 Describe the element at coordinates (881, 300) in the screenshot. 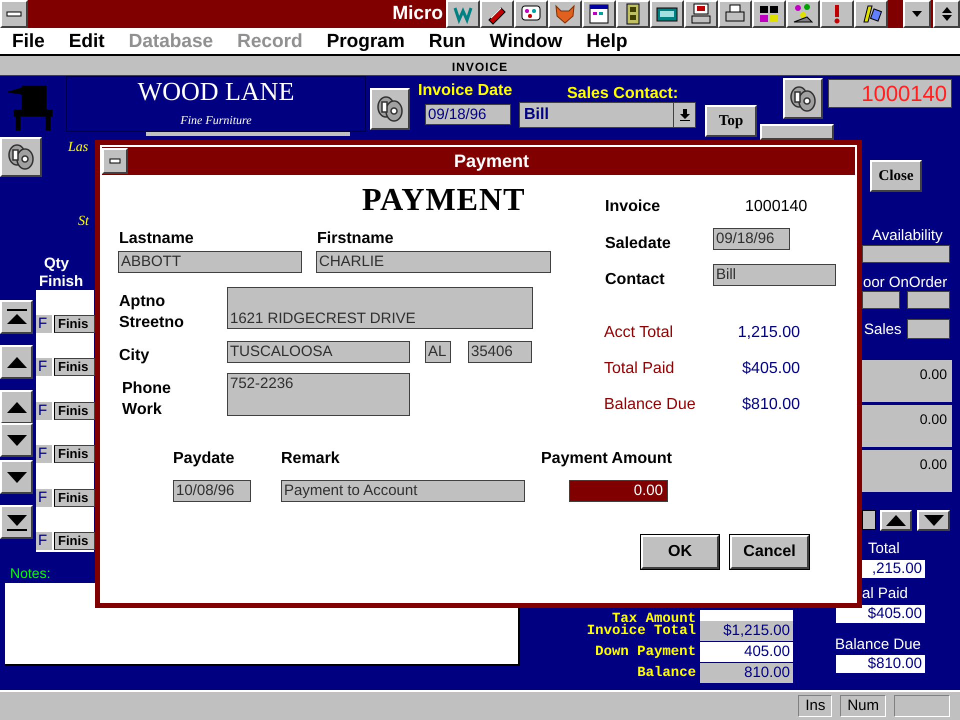

I see `floor-field` at that location.